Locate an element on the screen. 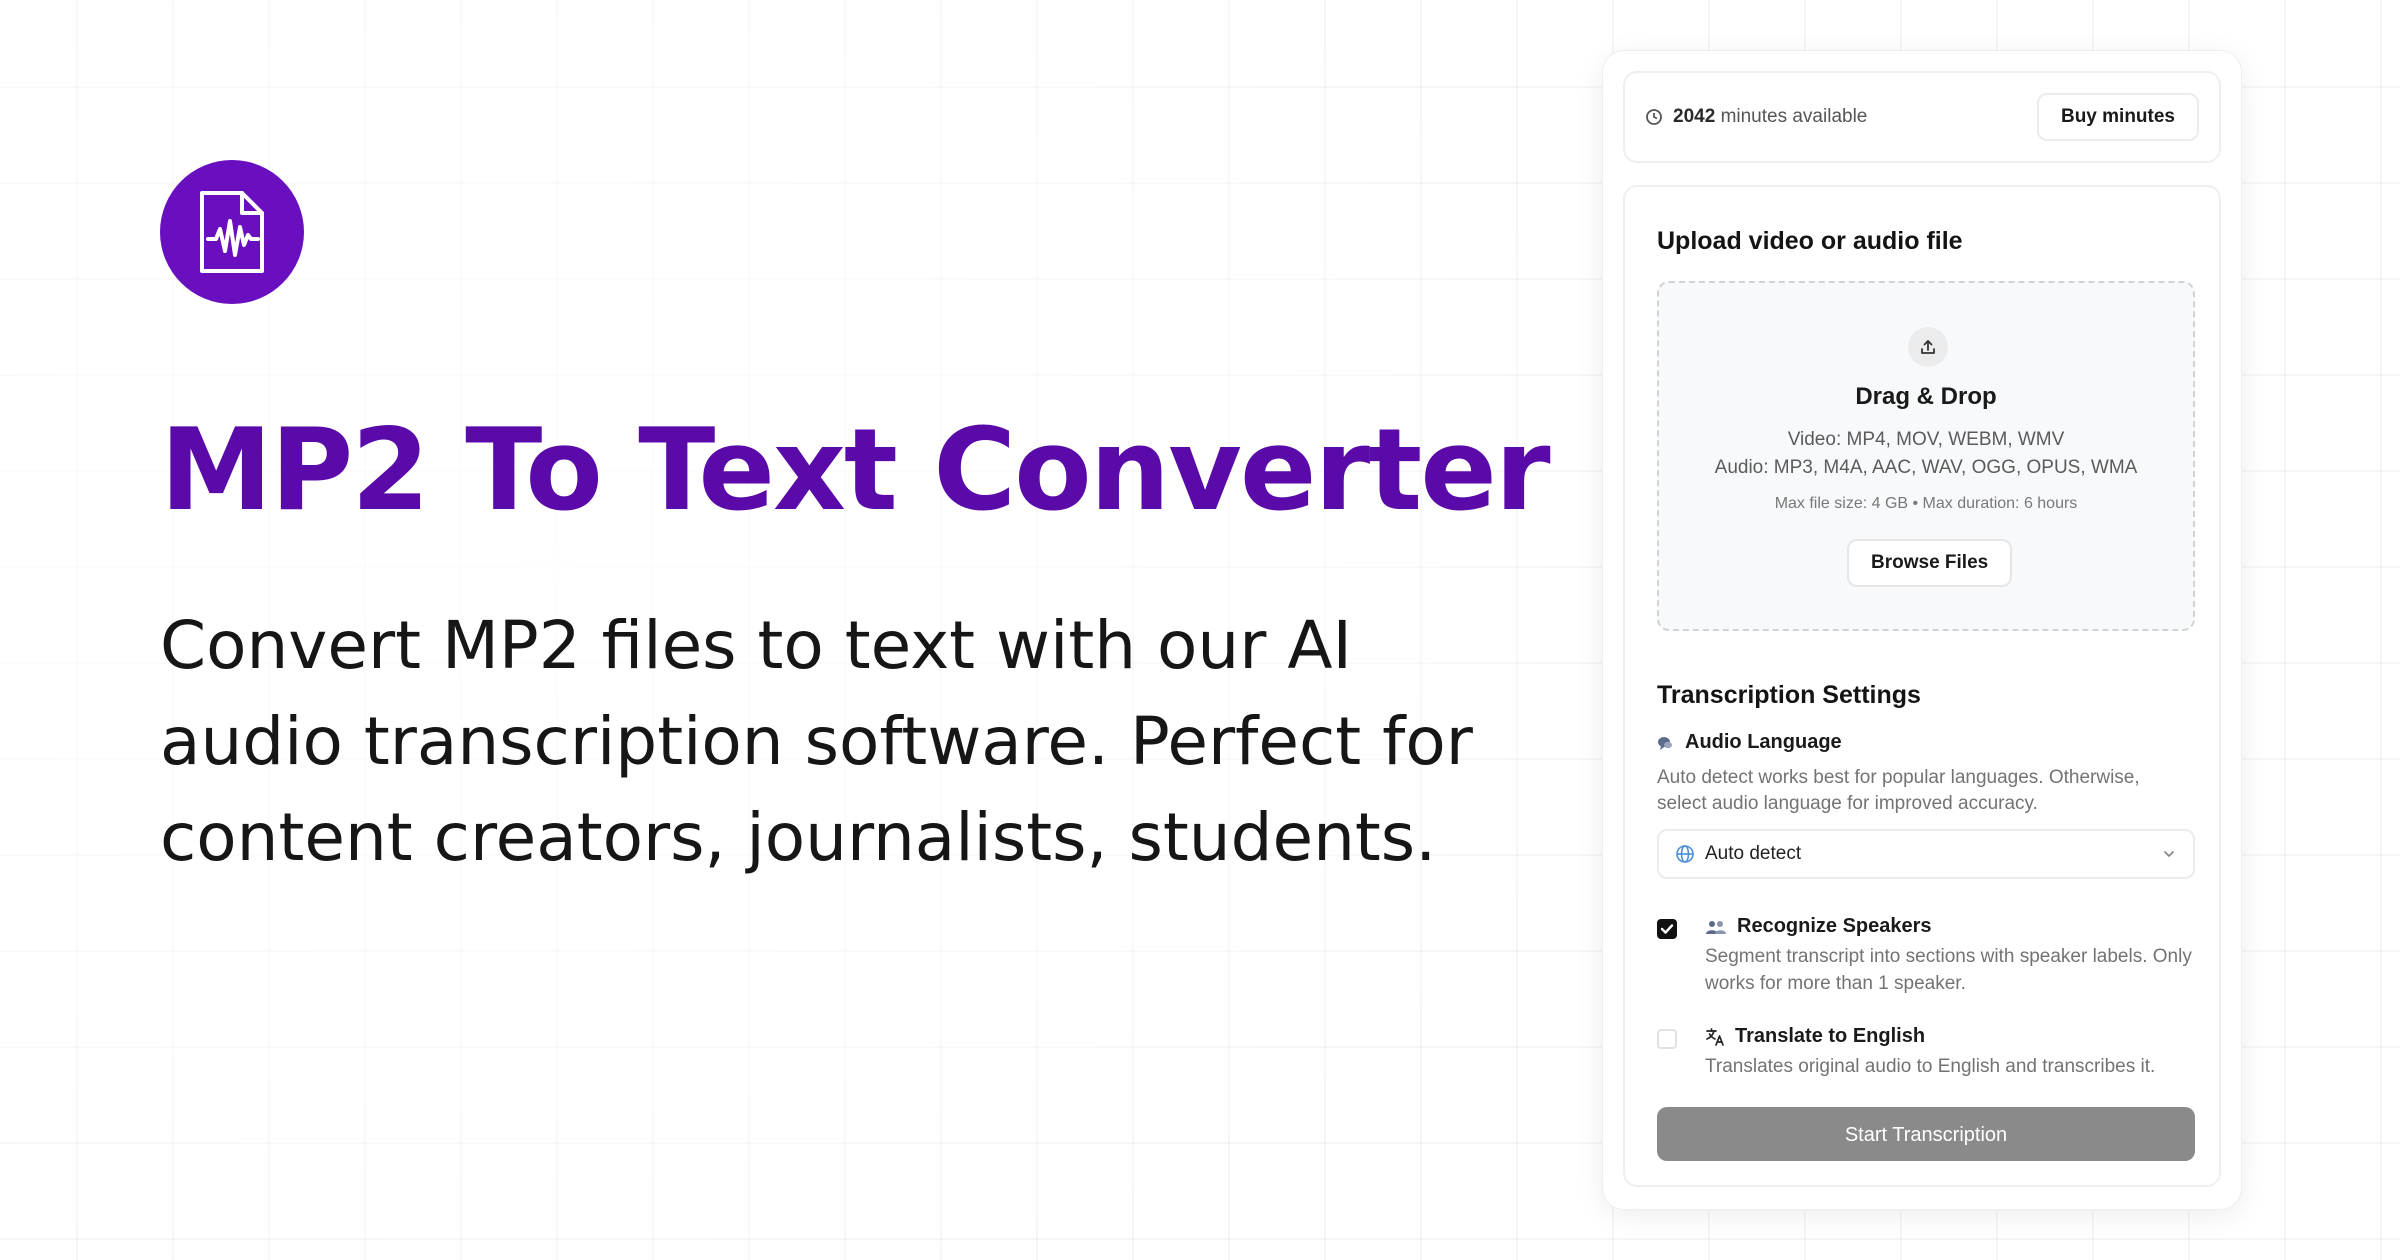 Image resolution: width=2400 pixels, height=1260 pixels. minutes-available: 2042 minutes available is located at coordinates (1770, 117).